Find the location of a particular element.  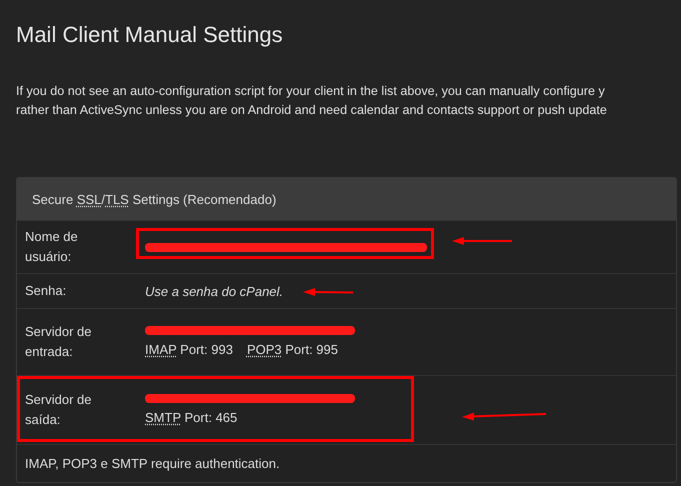

password-hint: Use a senha do cPanel. is located at coordinates (214, 291).